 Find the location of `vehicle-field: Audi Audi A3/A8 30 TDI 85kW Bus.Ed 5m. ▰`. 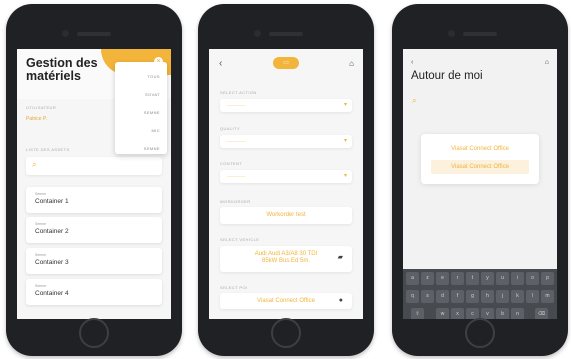

vehicle-field: Audi Audi A3/A8 30 TDI 85kW Bus.Ed 5m. ▰ is located at coordinates (286, 259).